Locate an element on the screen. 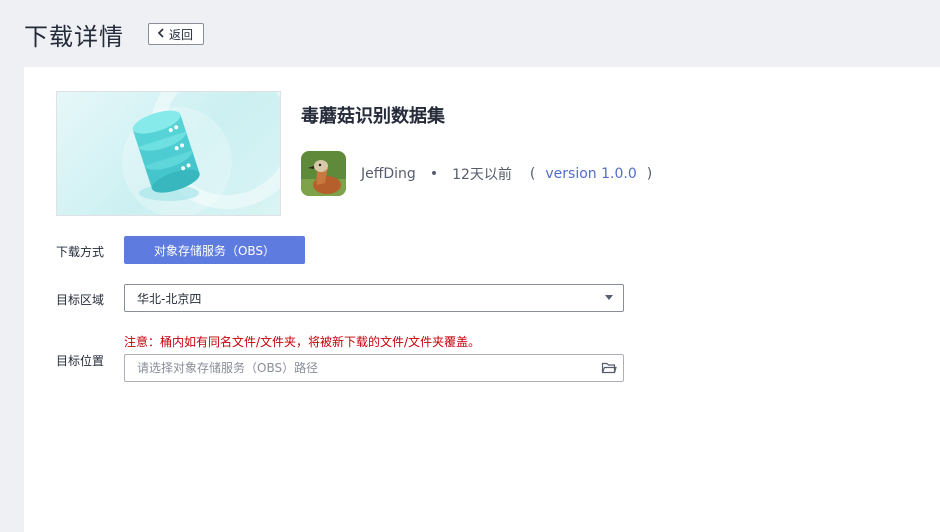 The height and width of the screenshot is (532, 940). overwrite-warning: 注意：桶内如有同名文件/文件夹，将被新下载的文件/文件夹覆盖。 is located at coordinates (302, 342).